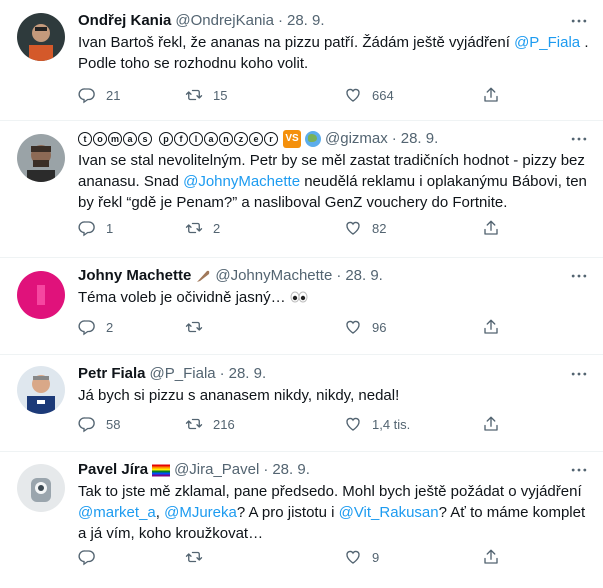 This screenshot has width=603, height=588. I want to click on reply-button: 2, so click(95, 327).